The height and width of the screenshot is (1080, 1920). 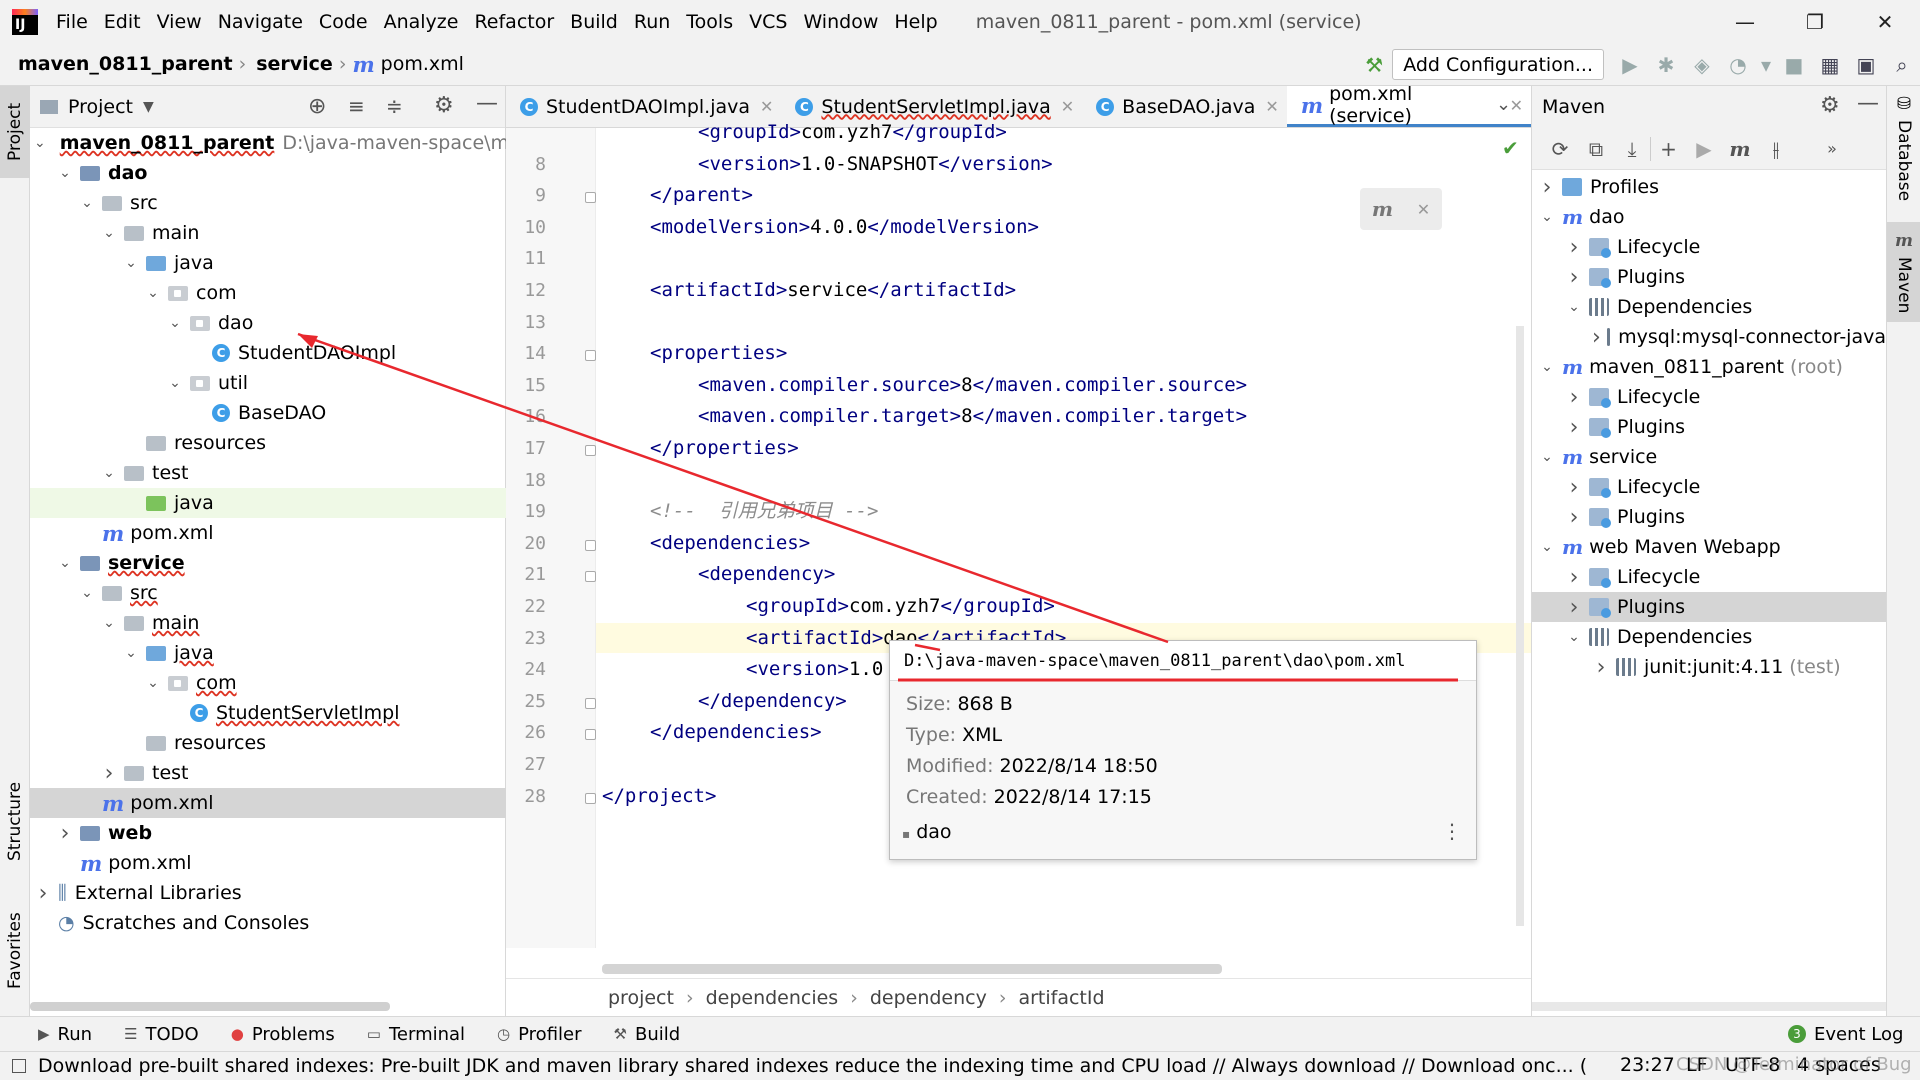 What do you see at coordinates (1666, 64) in the screenshot?
I see `debug-icon: ✱` at bounding box center [1666, 64].